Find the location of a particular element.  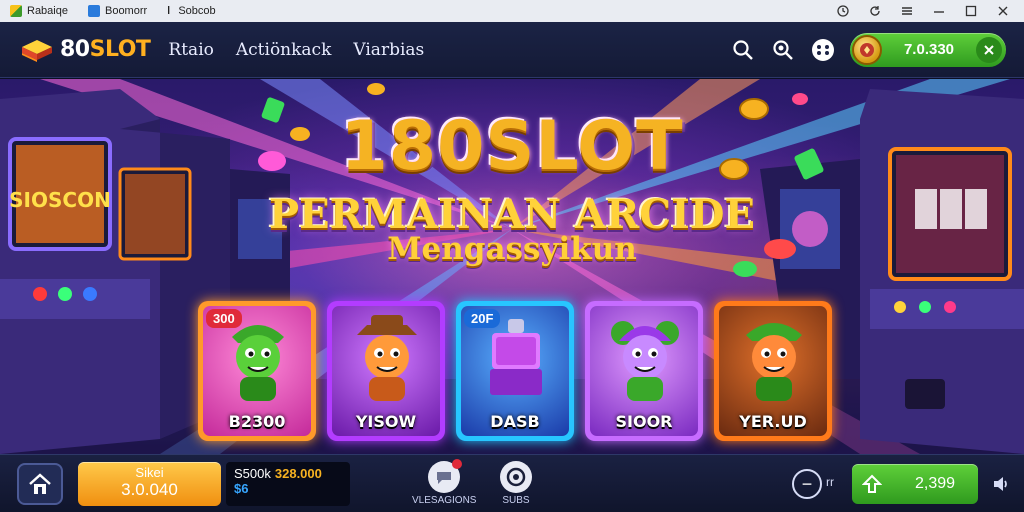

menu-icon is located at coordinates (907, 11).